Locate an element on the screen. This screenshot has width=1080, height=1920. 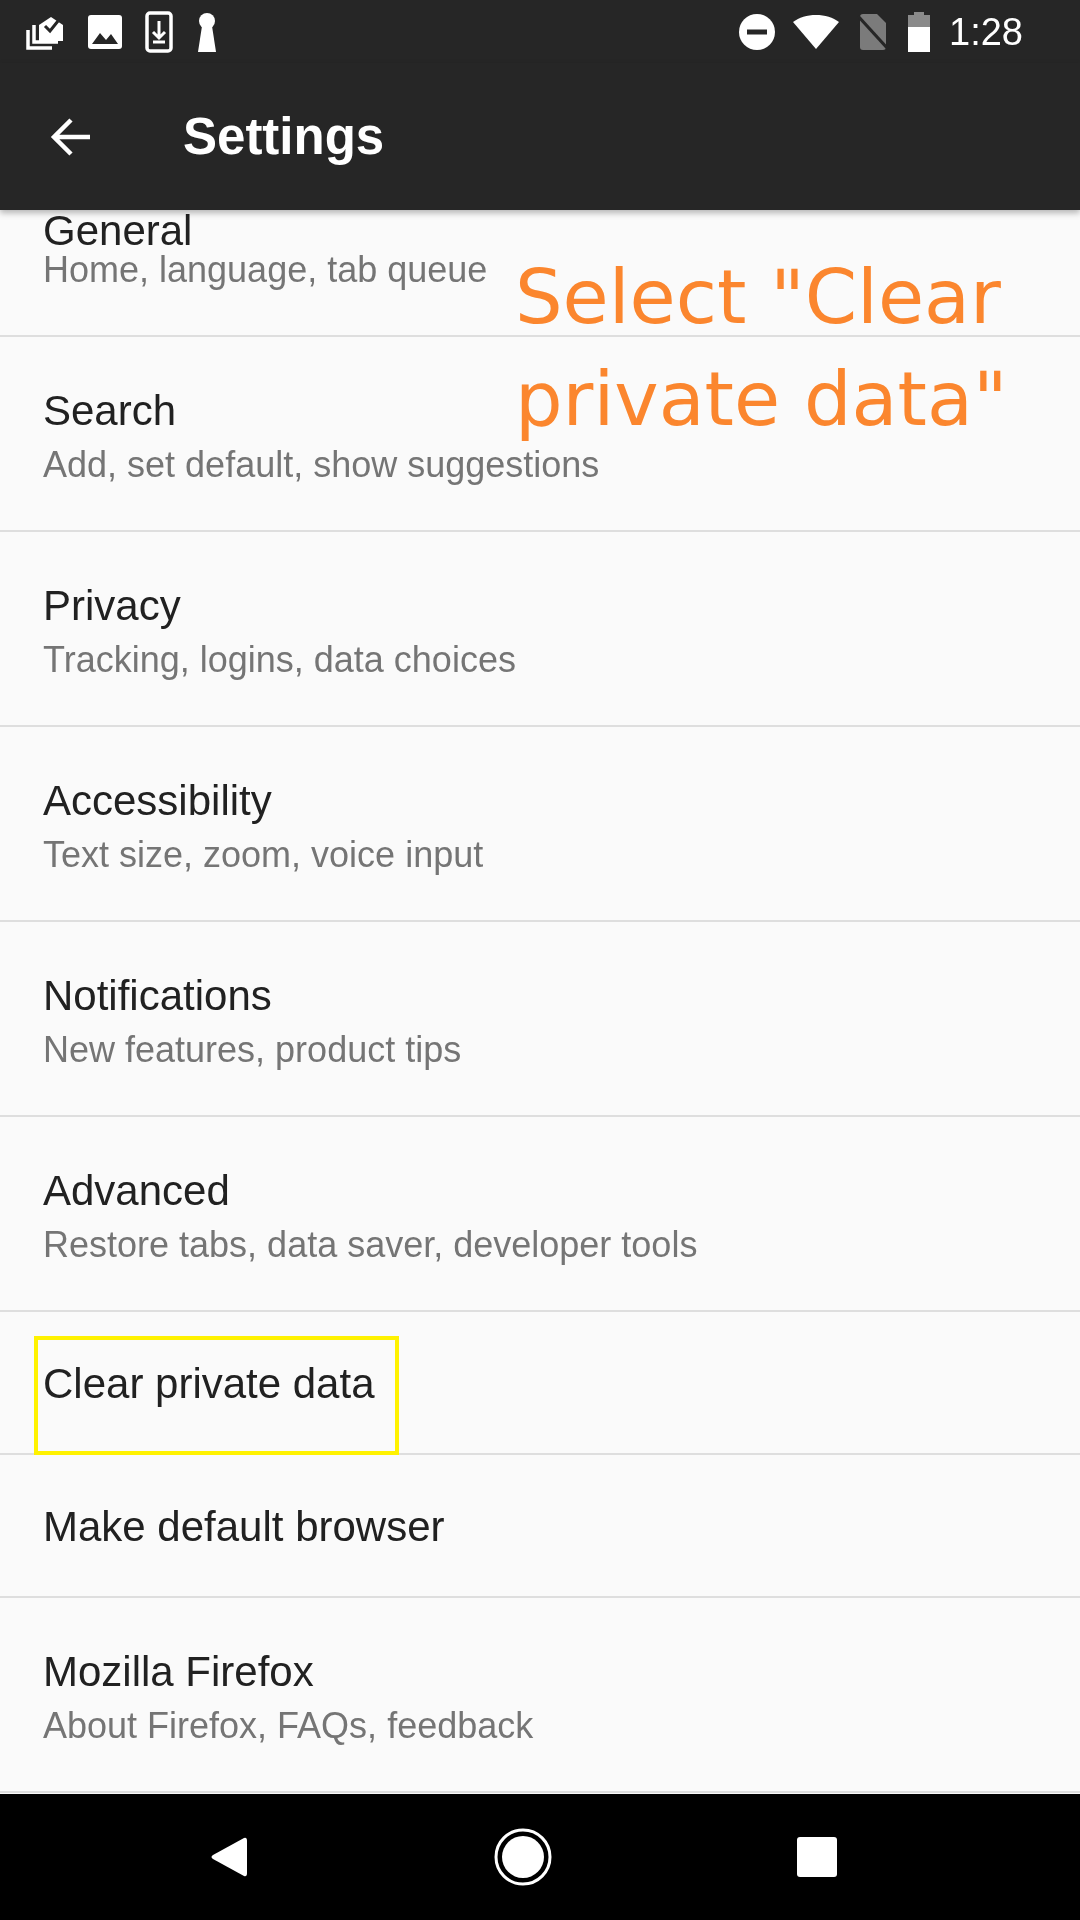
battery-icon is located at coordinates (919, 31).